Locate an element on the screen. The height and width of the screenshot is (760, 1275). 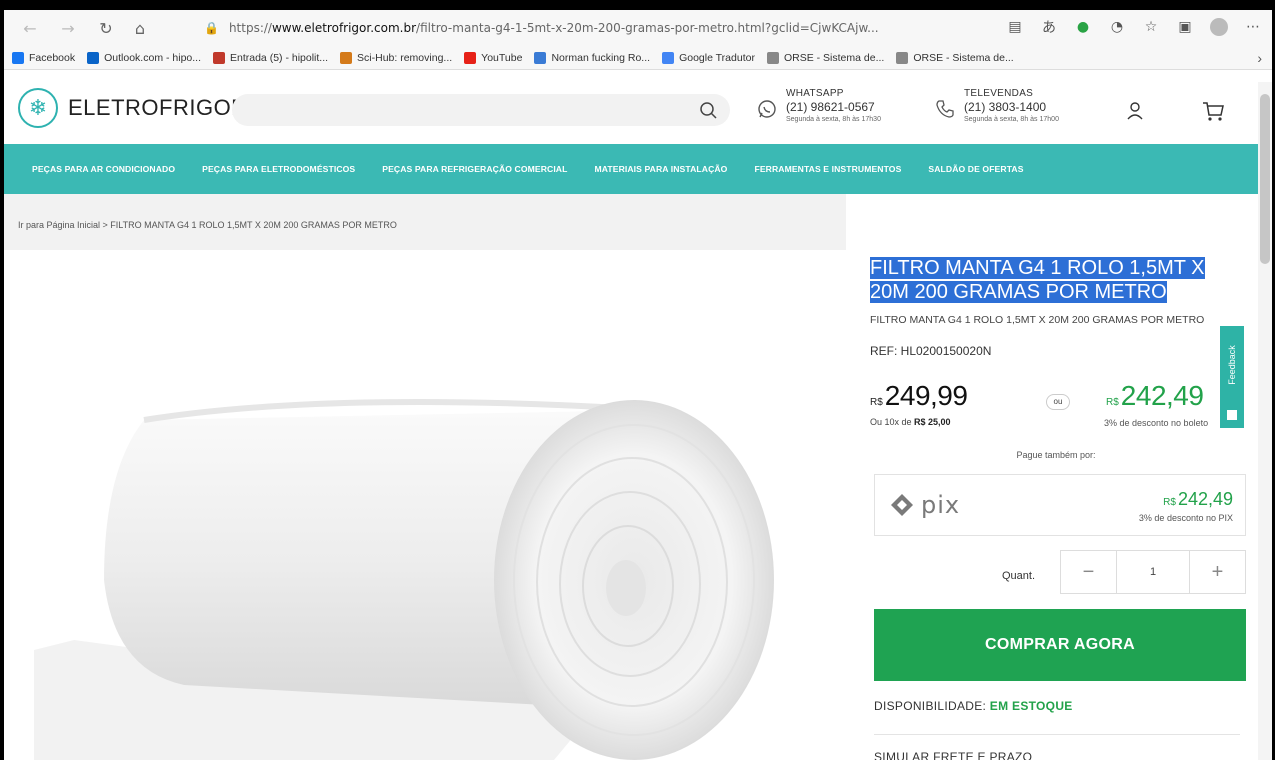
cart-icon is located at coordinates (1213, 111).